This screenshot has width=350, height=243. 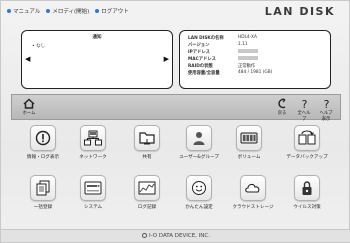 What do you see at coordinates (29, 103) in the screenshot?
I see `home-icon` at bounding box center [29, 103].